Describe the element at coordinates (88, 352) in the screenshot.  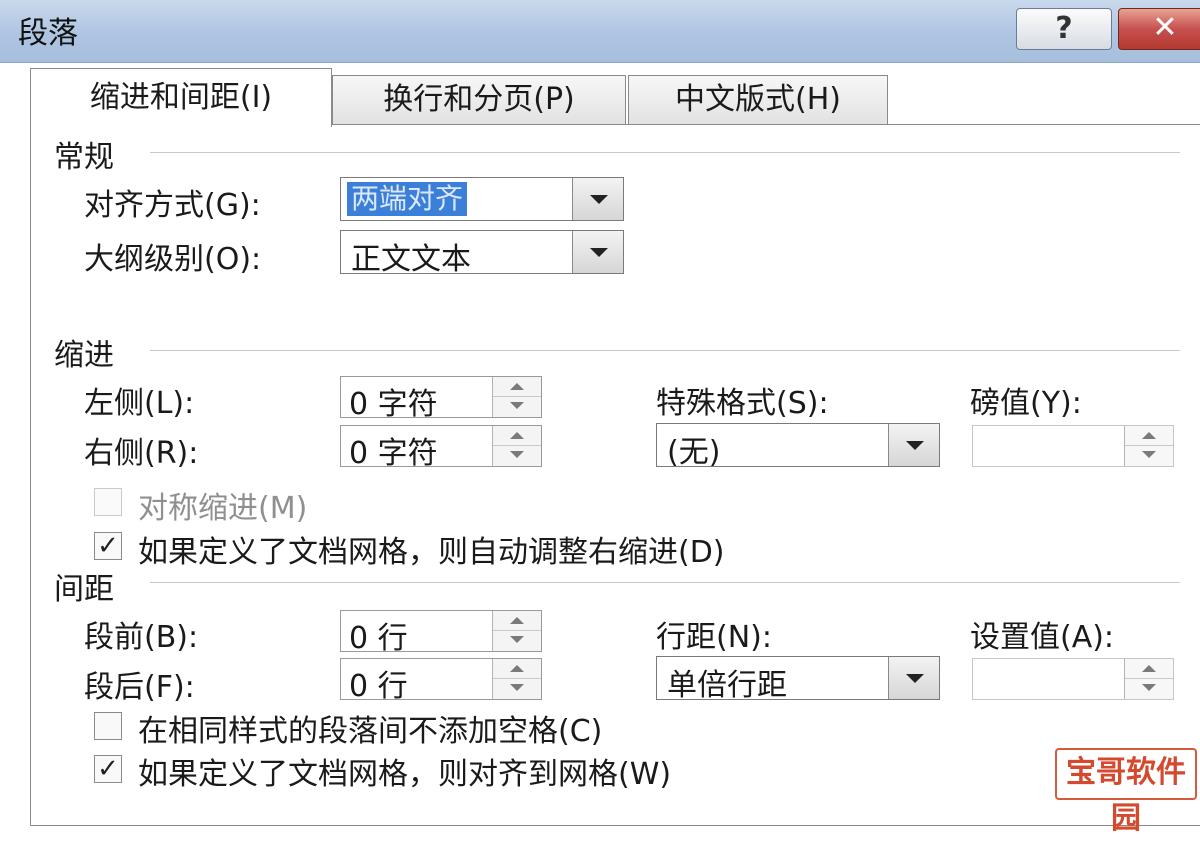
I see `section-indent-heading: 缩进` at that location.